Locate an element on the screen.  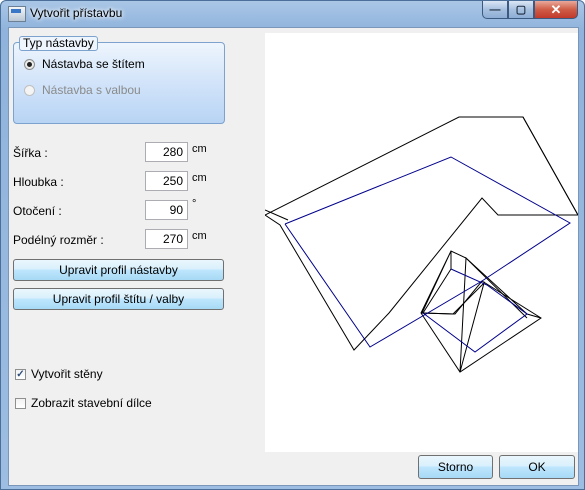
roof-ridge-left is located at coordinates (276, 215).